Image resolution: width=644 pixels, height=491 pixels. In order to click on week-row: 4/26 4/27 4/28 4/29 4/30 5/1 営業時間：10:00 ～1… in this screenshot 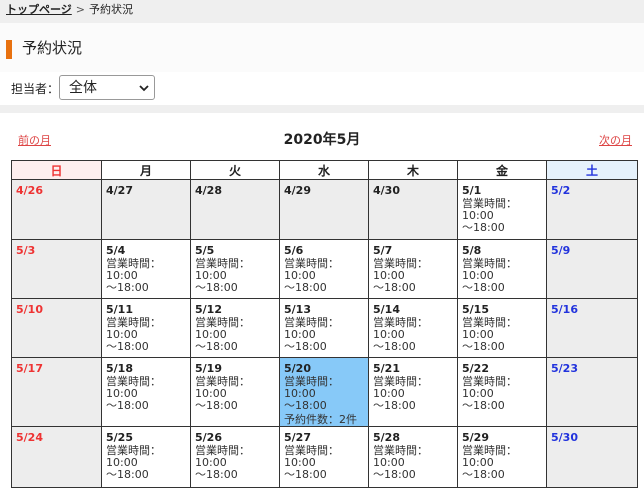, I will do `click(324, 209)`.